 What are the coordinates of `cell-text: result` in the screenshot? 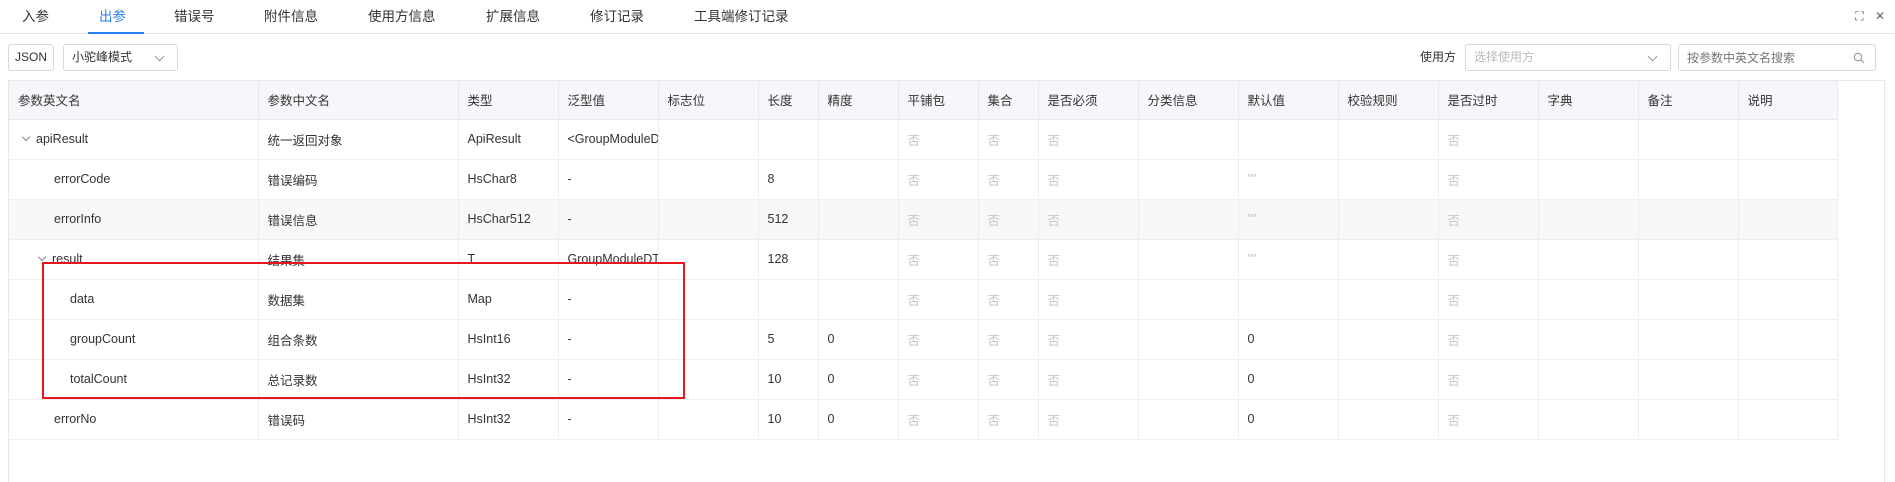 It's located at (67, 259).